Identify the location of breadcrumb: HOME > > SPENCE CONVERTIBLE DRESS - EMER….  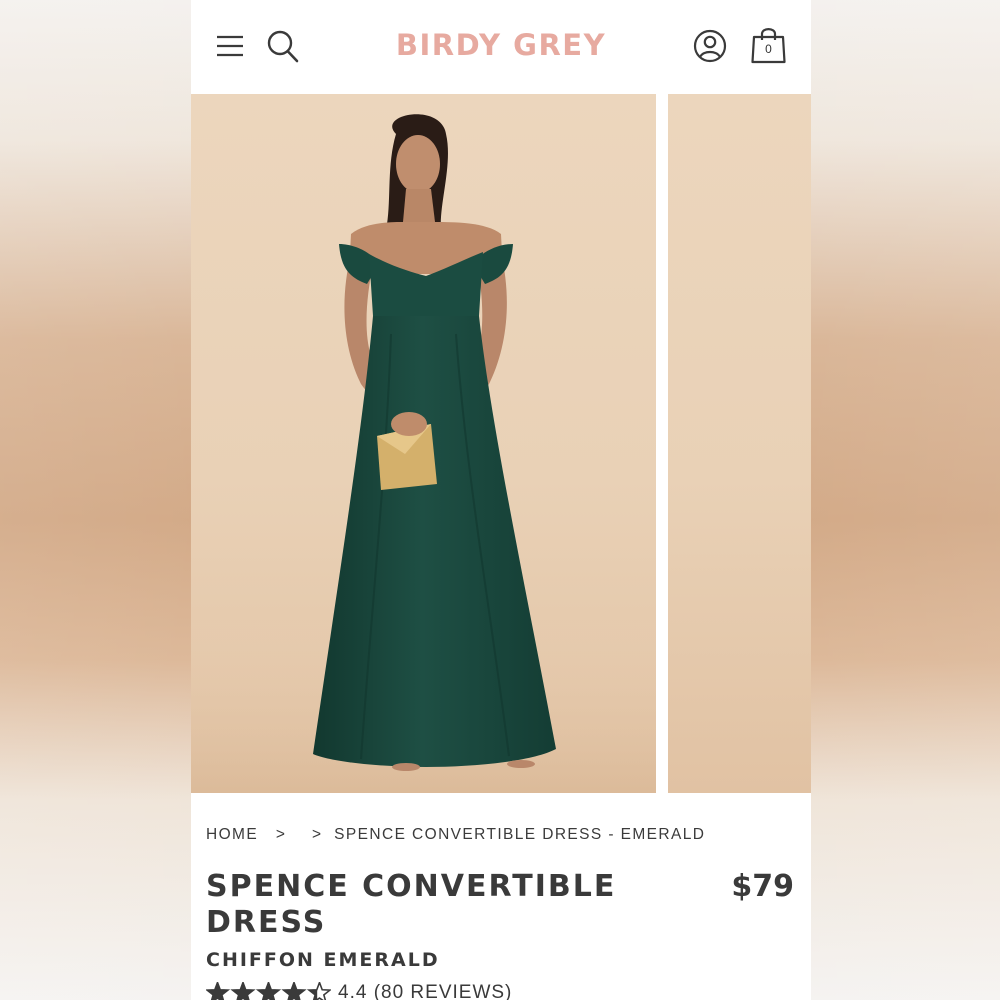
(455, 836).